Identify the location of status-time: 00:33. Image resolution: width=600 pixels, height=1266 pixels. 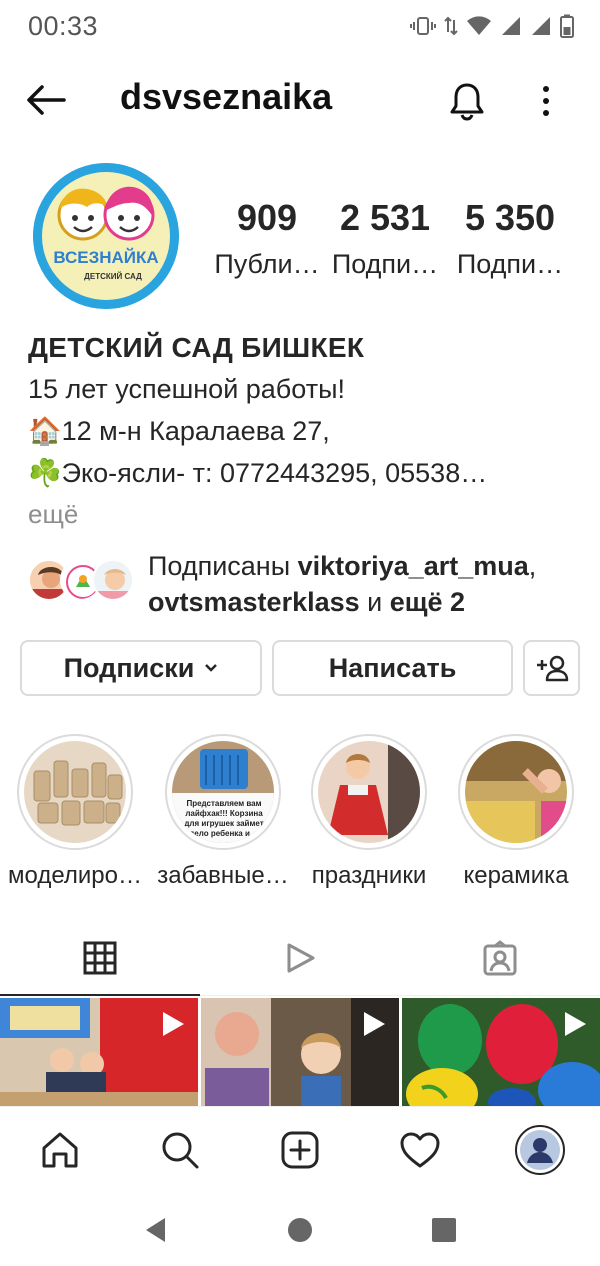
(63, 25).